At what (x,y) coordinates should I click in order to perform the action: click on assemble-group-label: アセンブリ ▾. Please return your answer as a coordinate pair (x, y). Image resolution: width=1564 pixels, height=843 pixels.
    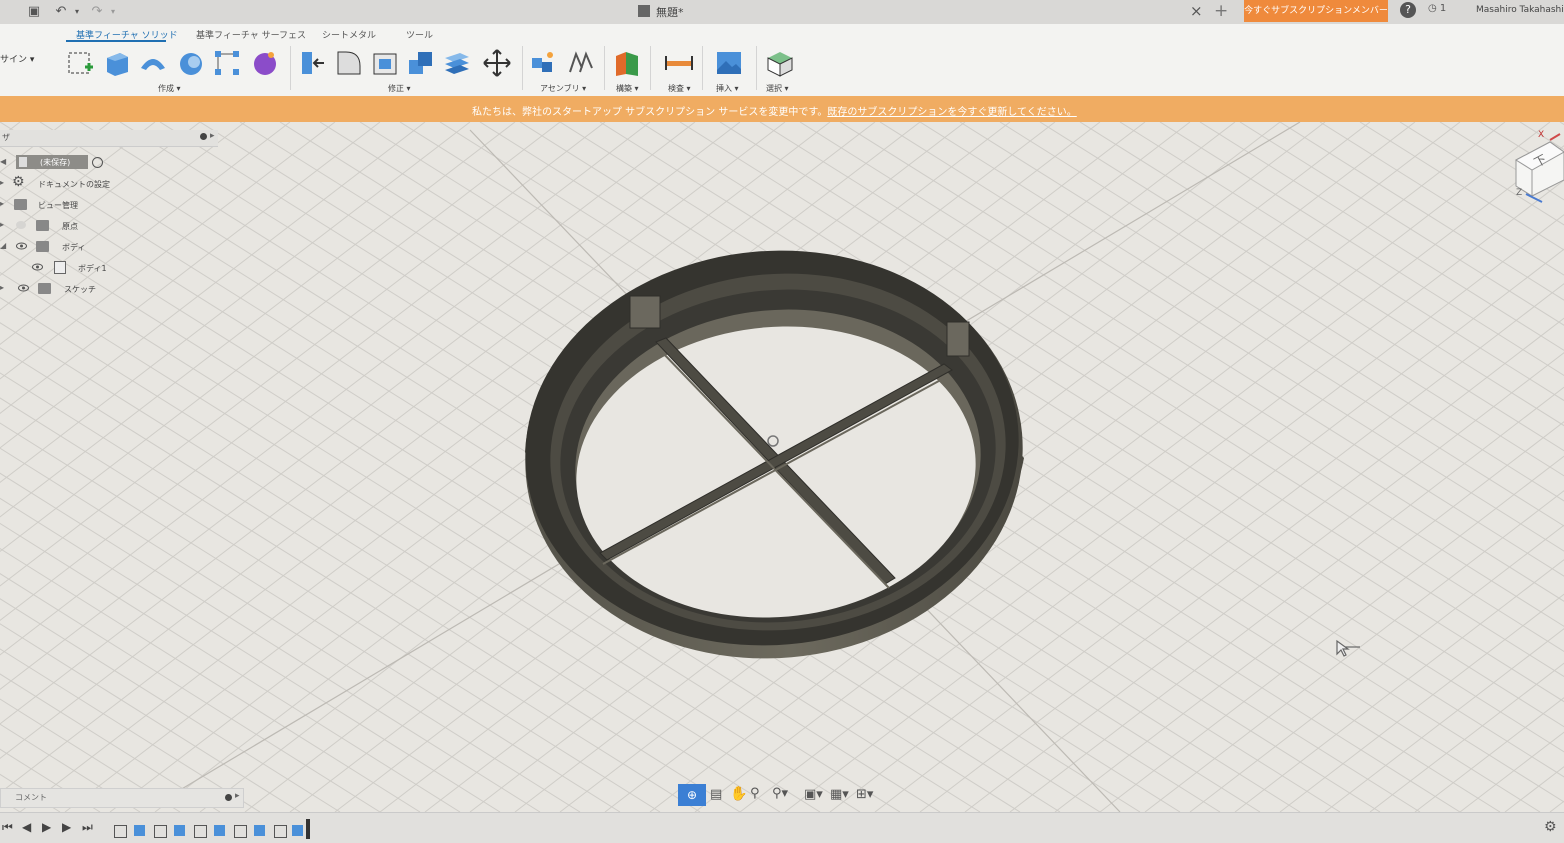
    Looking at the image, I should click on (563, 88).